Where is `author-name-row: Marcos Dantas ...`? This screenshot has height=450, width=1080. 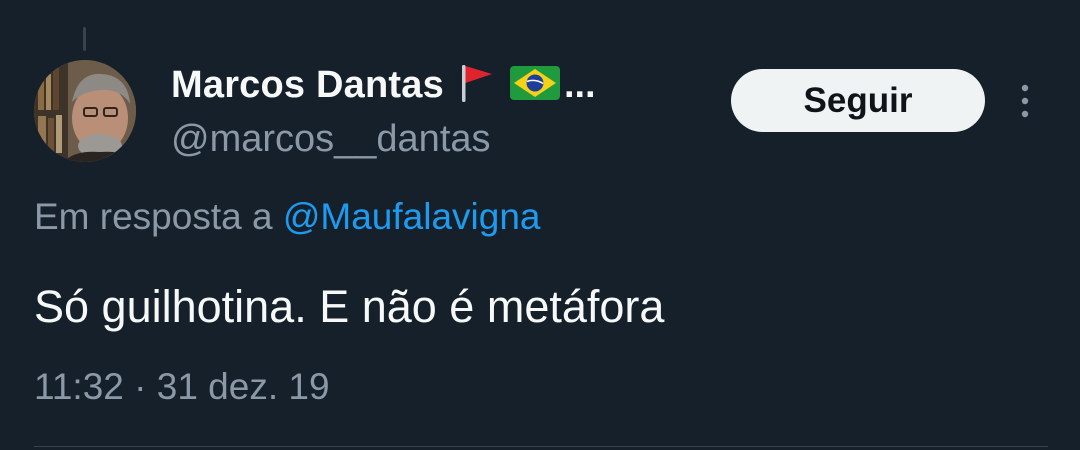 author-name-row: Marcos Dantas ... is located at coordinates (383, 85).